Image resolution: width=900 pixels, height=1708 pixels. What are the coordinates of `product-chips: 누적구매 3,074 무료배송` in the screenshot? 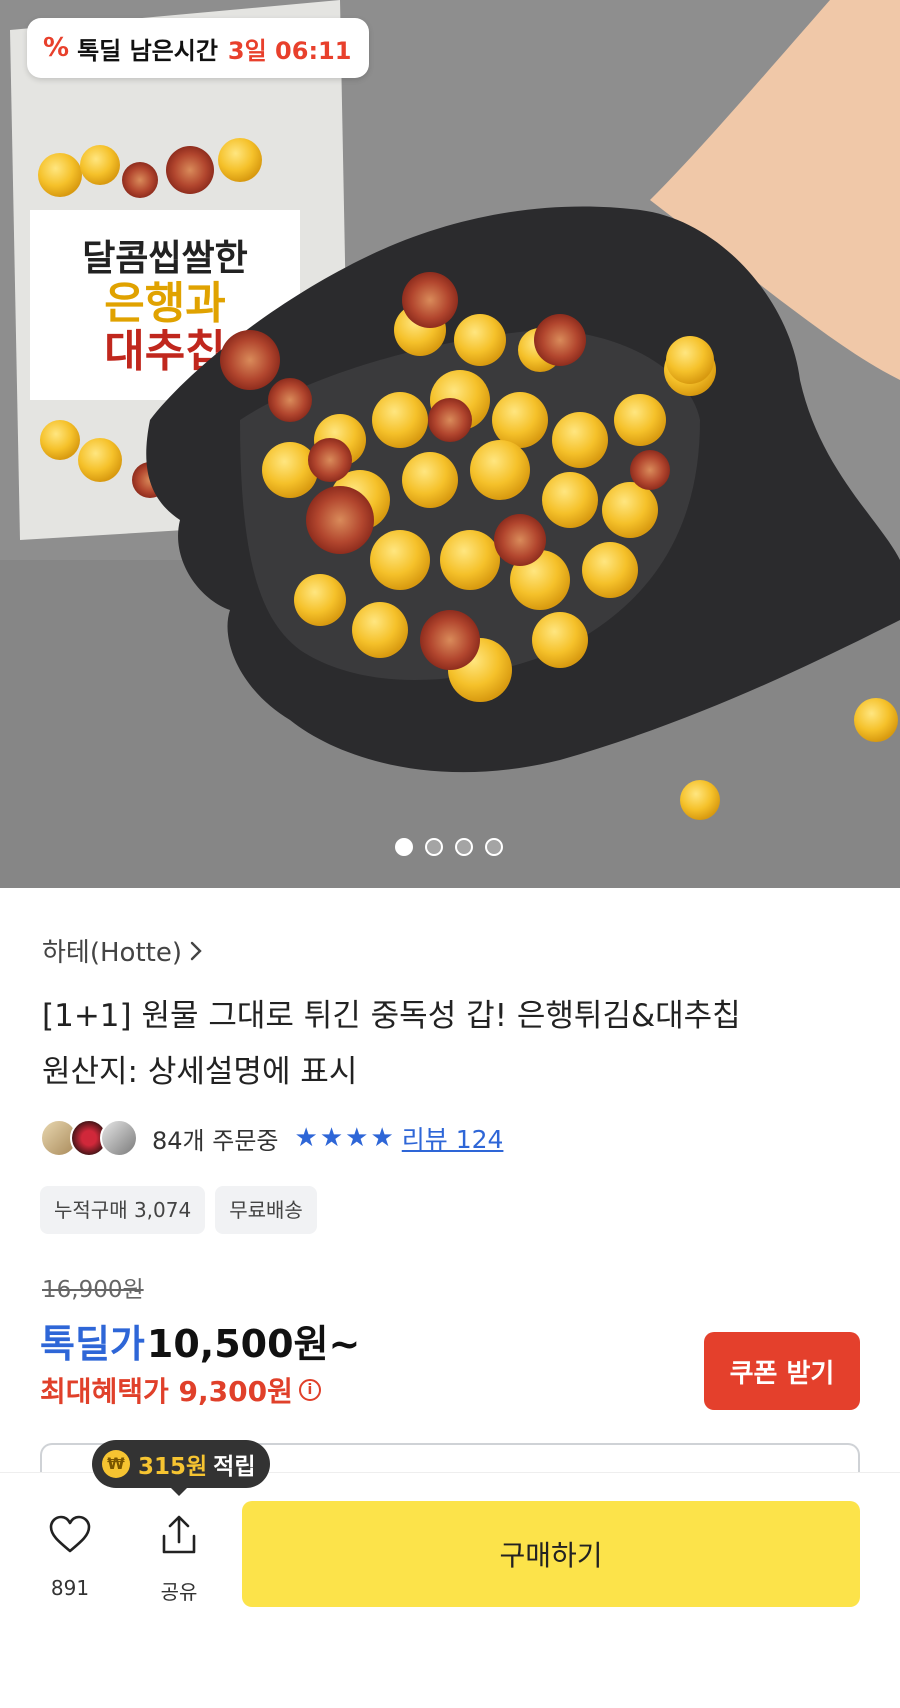 It's located at (178, 1210).